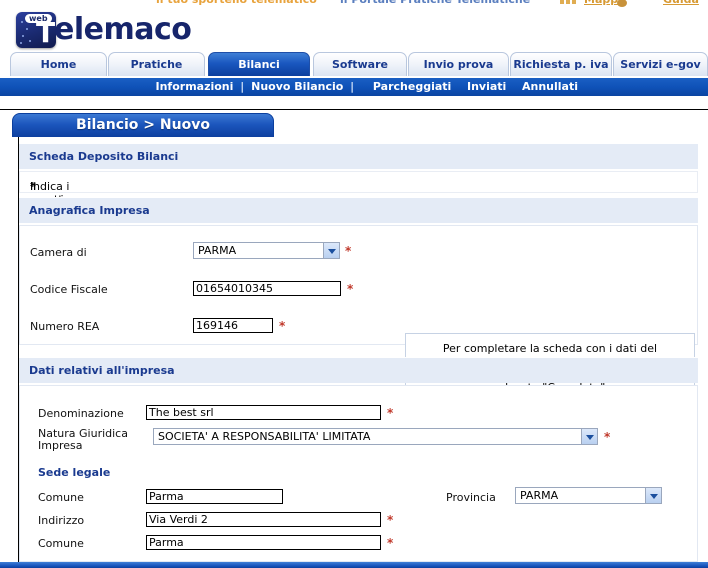  What do you see at coordinates (263, 412) in the screenshot?
I see `denominazione-input: The best srl` at bounding box center [263, 412].